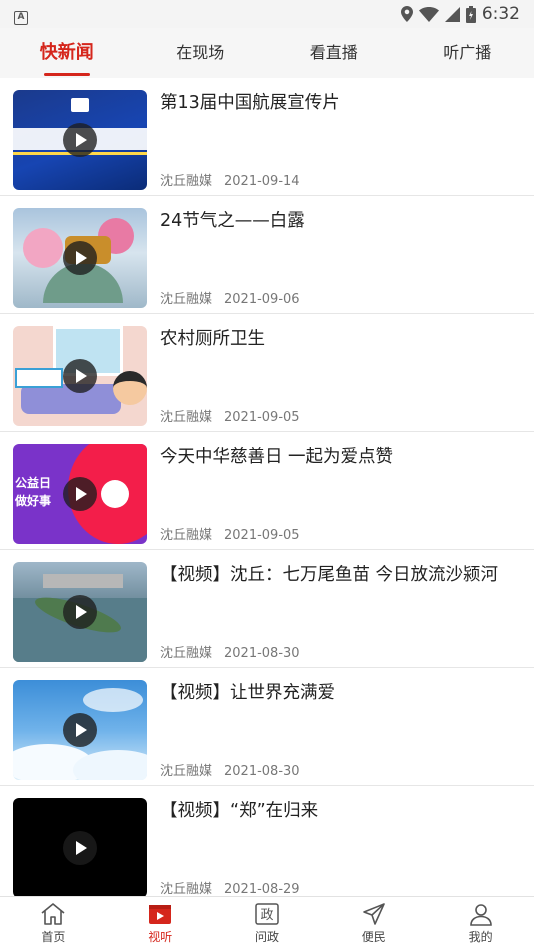 The height and width of the screenshot is (950, 534). I want to click on tab-kan-zhibo: 看直播, so click(334, 53).